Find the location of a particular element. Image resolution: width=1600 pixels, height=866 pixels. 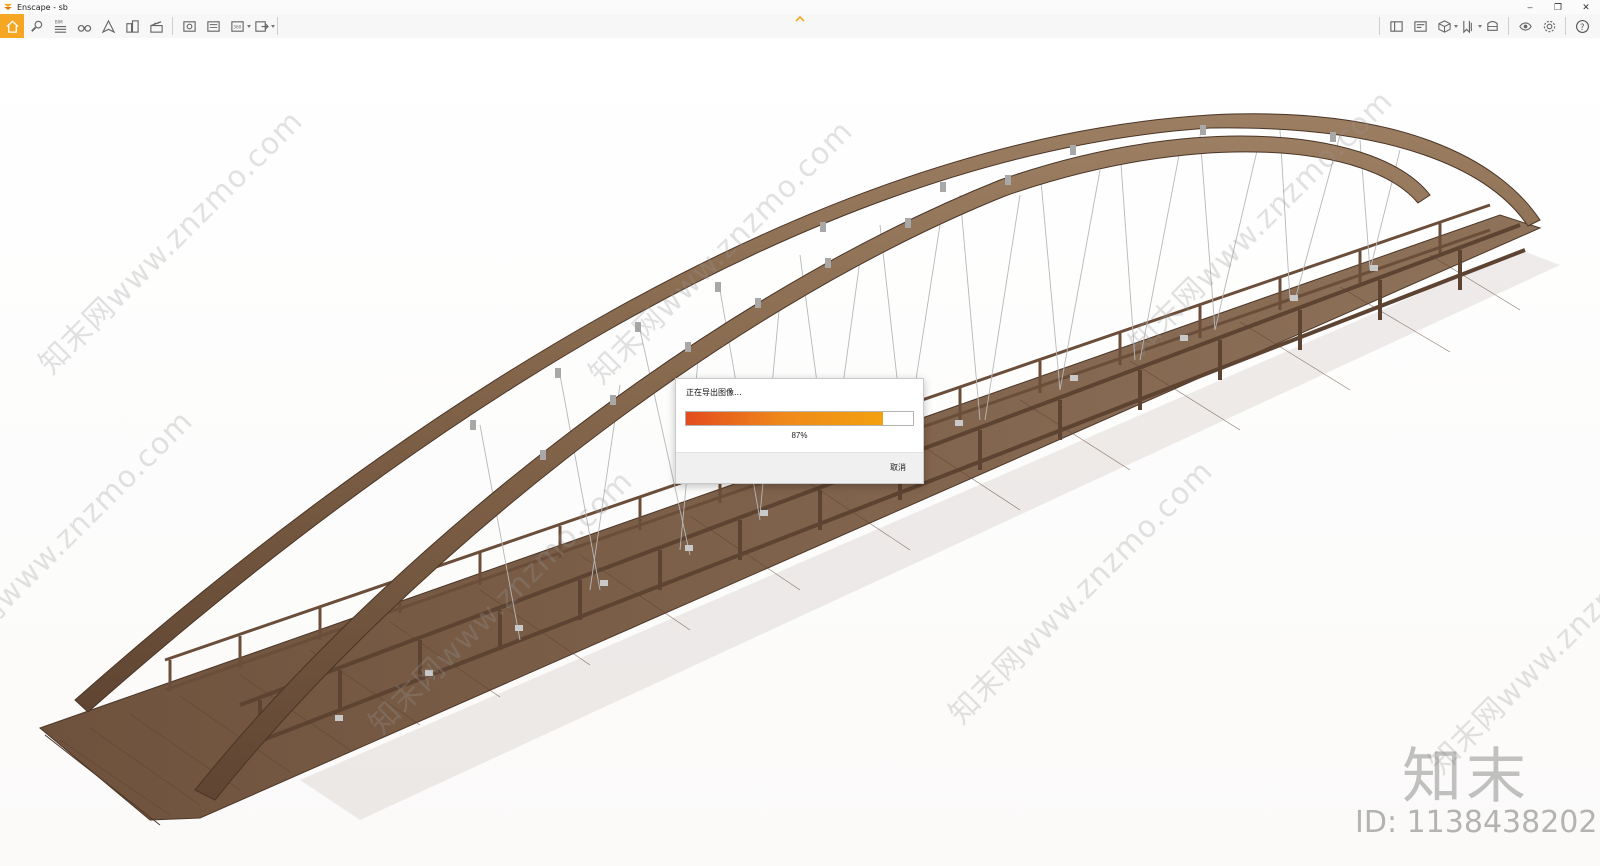

help-icon: ? is located at coordinates (1582, 26).